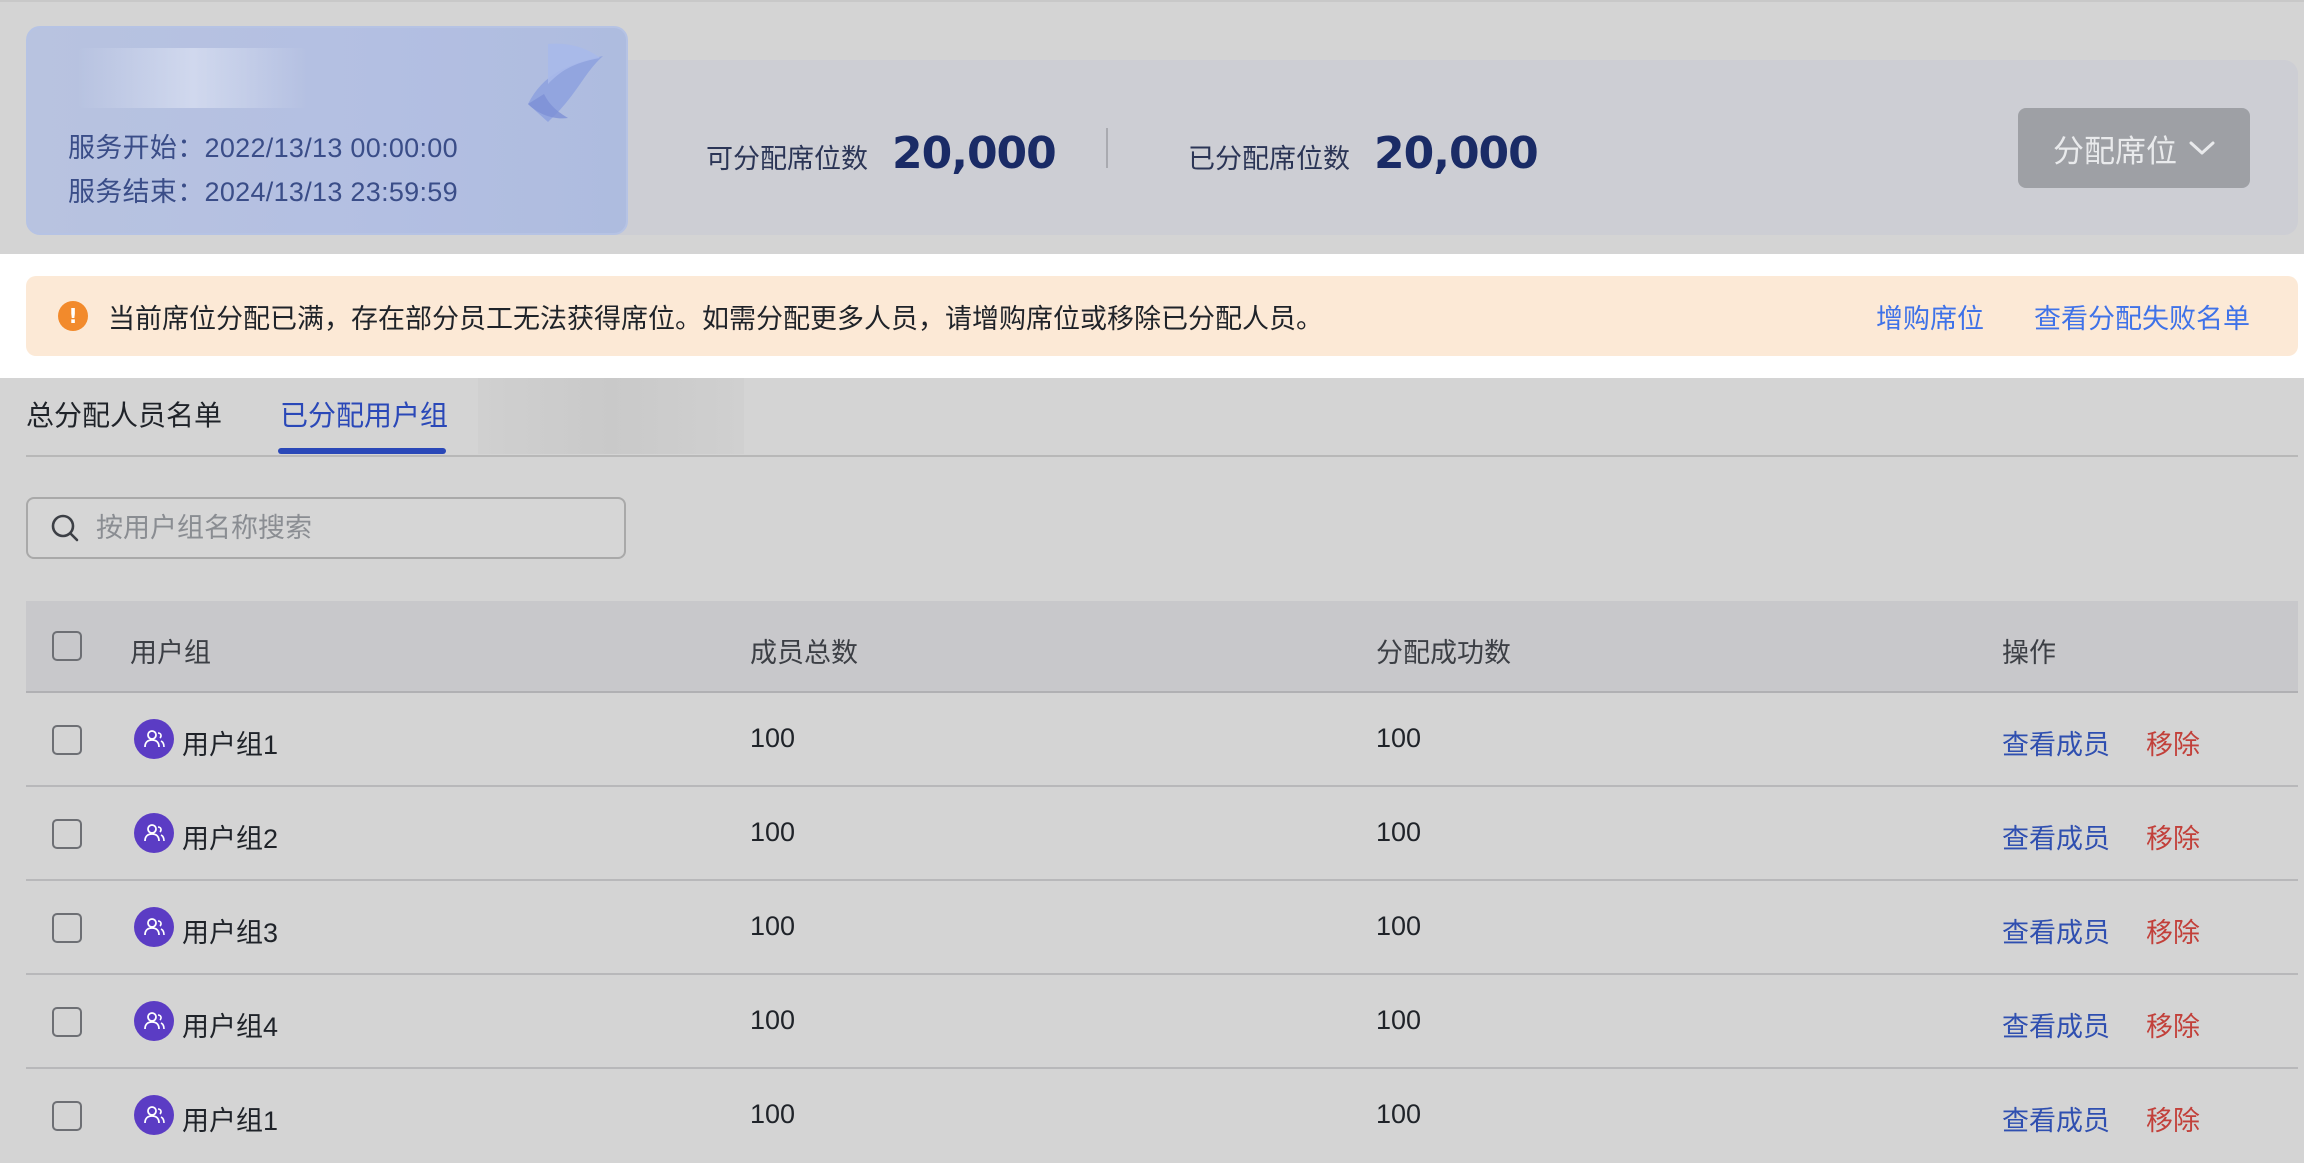 This screenshot has height=1163, width=2304. I want to click on group-name: 用户组3, so click(230, 933).